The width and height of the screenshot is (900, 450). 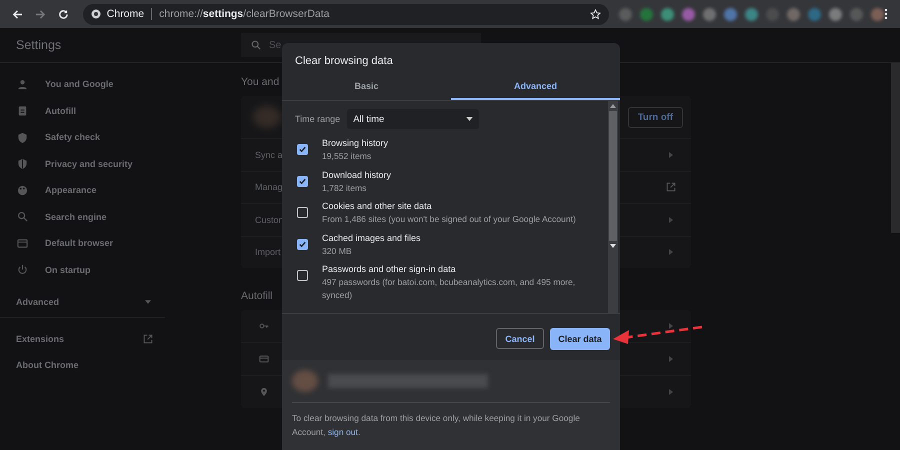 What do you see at coordinates (76, 217) in the screenshot?
I see `sidebar-item: Search engine` at bounding box center [76, 217].